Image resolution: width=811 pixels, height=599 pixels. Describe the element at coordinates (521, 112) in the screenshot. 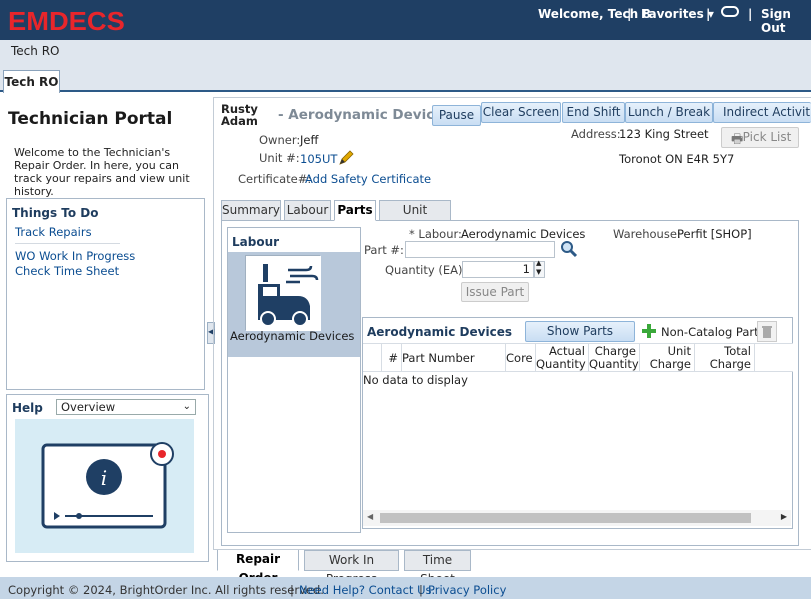

I see `clear-screen-button: Clear Screen` at that location.